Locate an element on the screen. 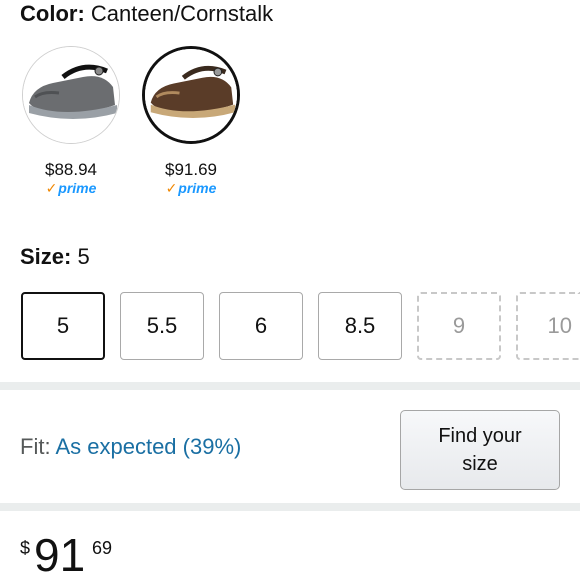  shoe-thumbnail-grey is located at coordinates (71, 95).